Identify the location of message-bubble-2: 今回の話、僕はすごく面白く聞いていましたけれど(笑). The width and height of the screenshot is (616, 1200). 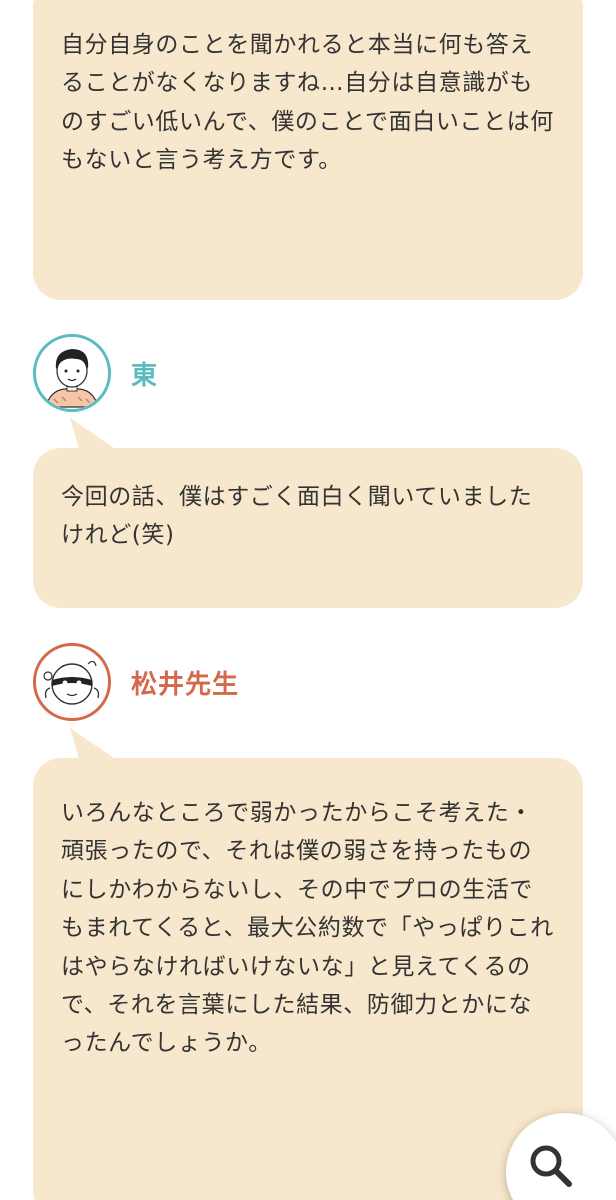
(308, 528).